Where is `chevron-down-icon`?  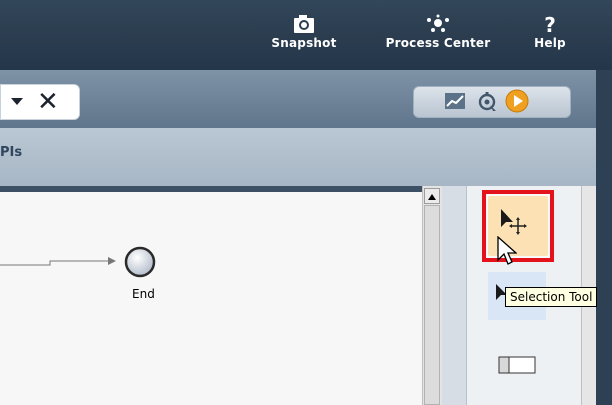
chevron-down-icon is located at coordinates (17, 101).